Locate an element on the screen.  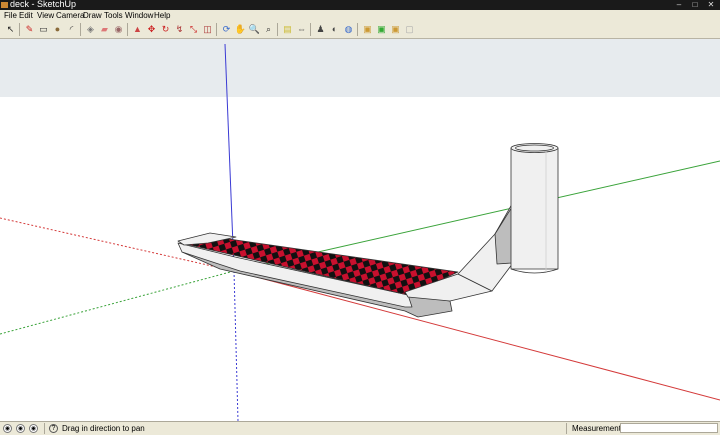
look-around-icon: ◐ is located at coordinates (334, 29).